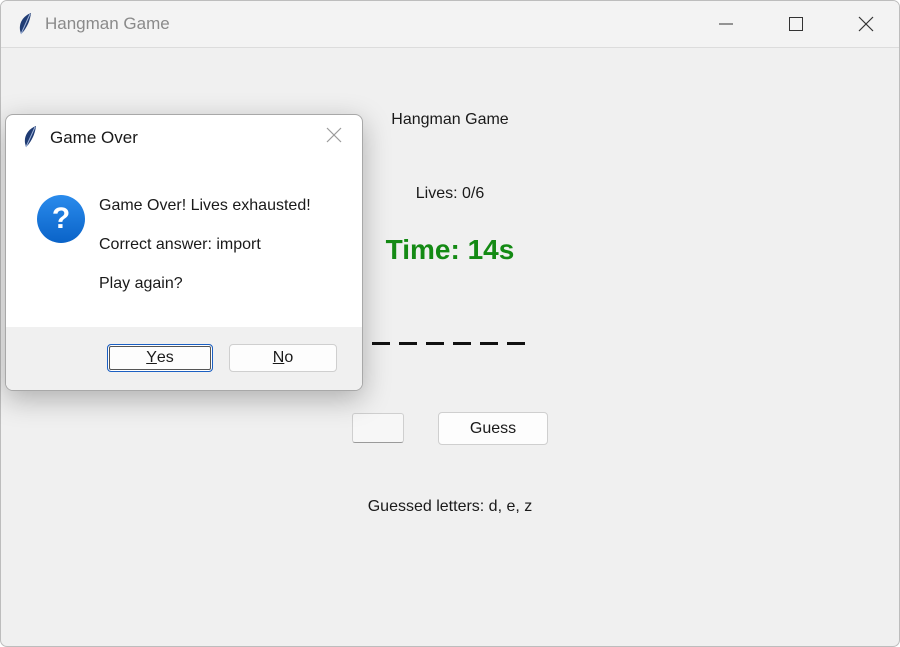 The width and height of the screenshot is (900, 647). I want to click on question-icon: ?, so click(61, 219).